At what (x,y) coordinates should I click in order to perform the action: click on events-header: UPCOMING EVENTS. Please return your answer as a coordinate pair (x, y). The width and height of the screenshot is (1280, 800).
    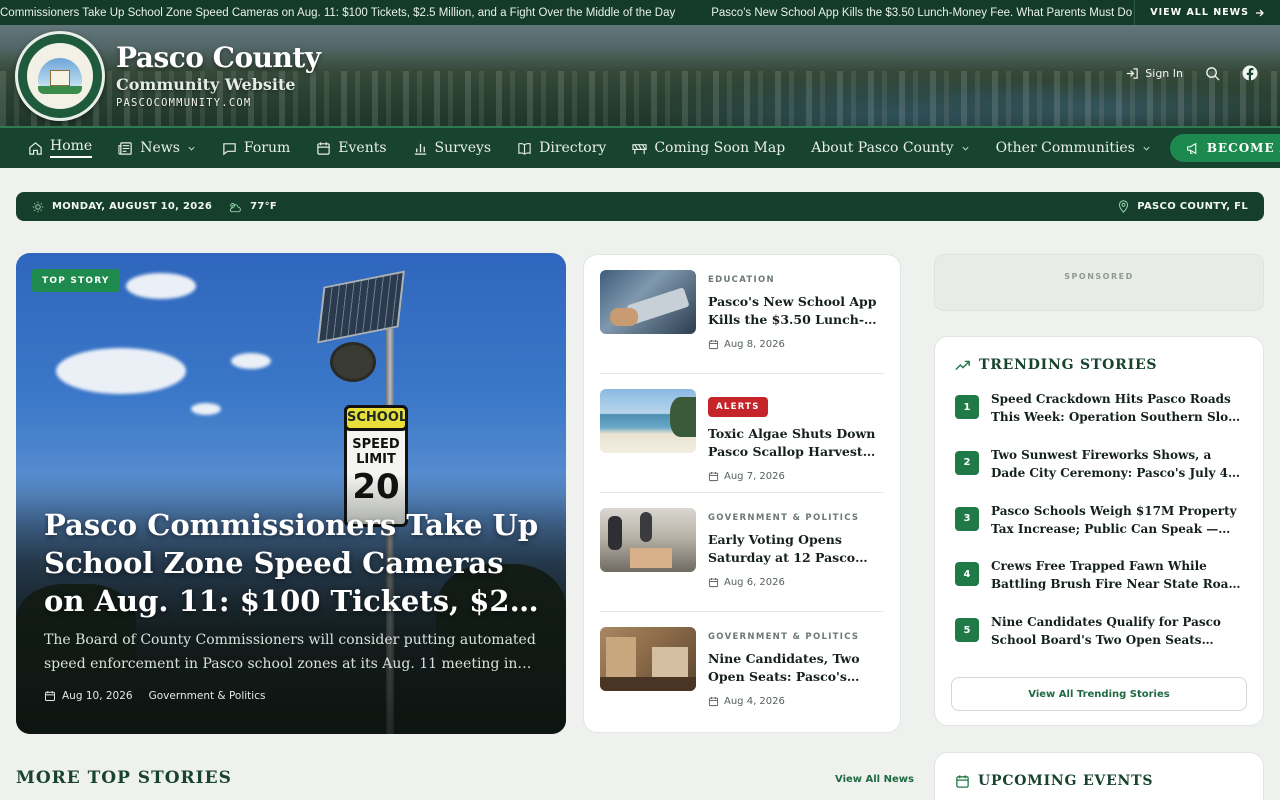
    Looking at the image, I should click on (1099, 781).